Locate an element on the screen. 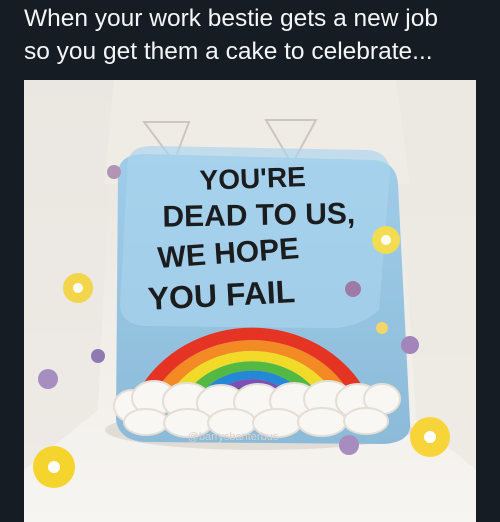  cake-message-line-4: YOU FAIL is located at coordinates (221, 295).